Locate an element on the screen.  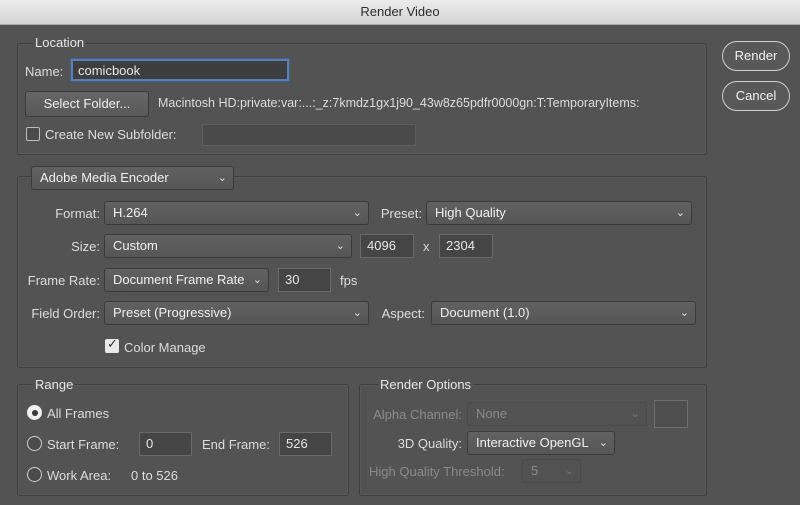
work-area-value: 0 to 526 is located at coordinates (154, 475).